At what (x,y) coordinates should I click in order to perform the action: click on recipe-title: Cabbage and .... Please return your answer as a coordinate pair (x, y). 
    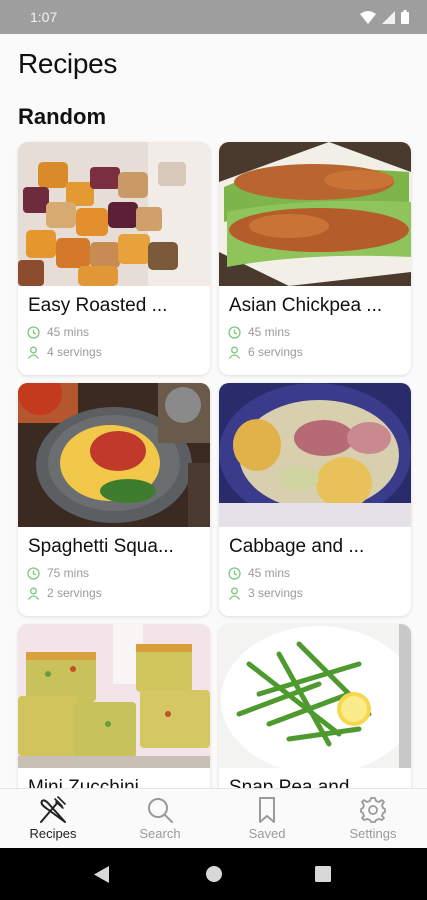
    Looking at the image, I should click on (297, 546).